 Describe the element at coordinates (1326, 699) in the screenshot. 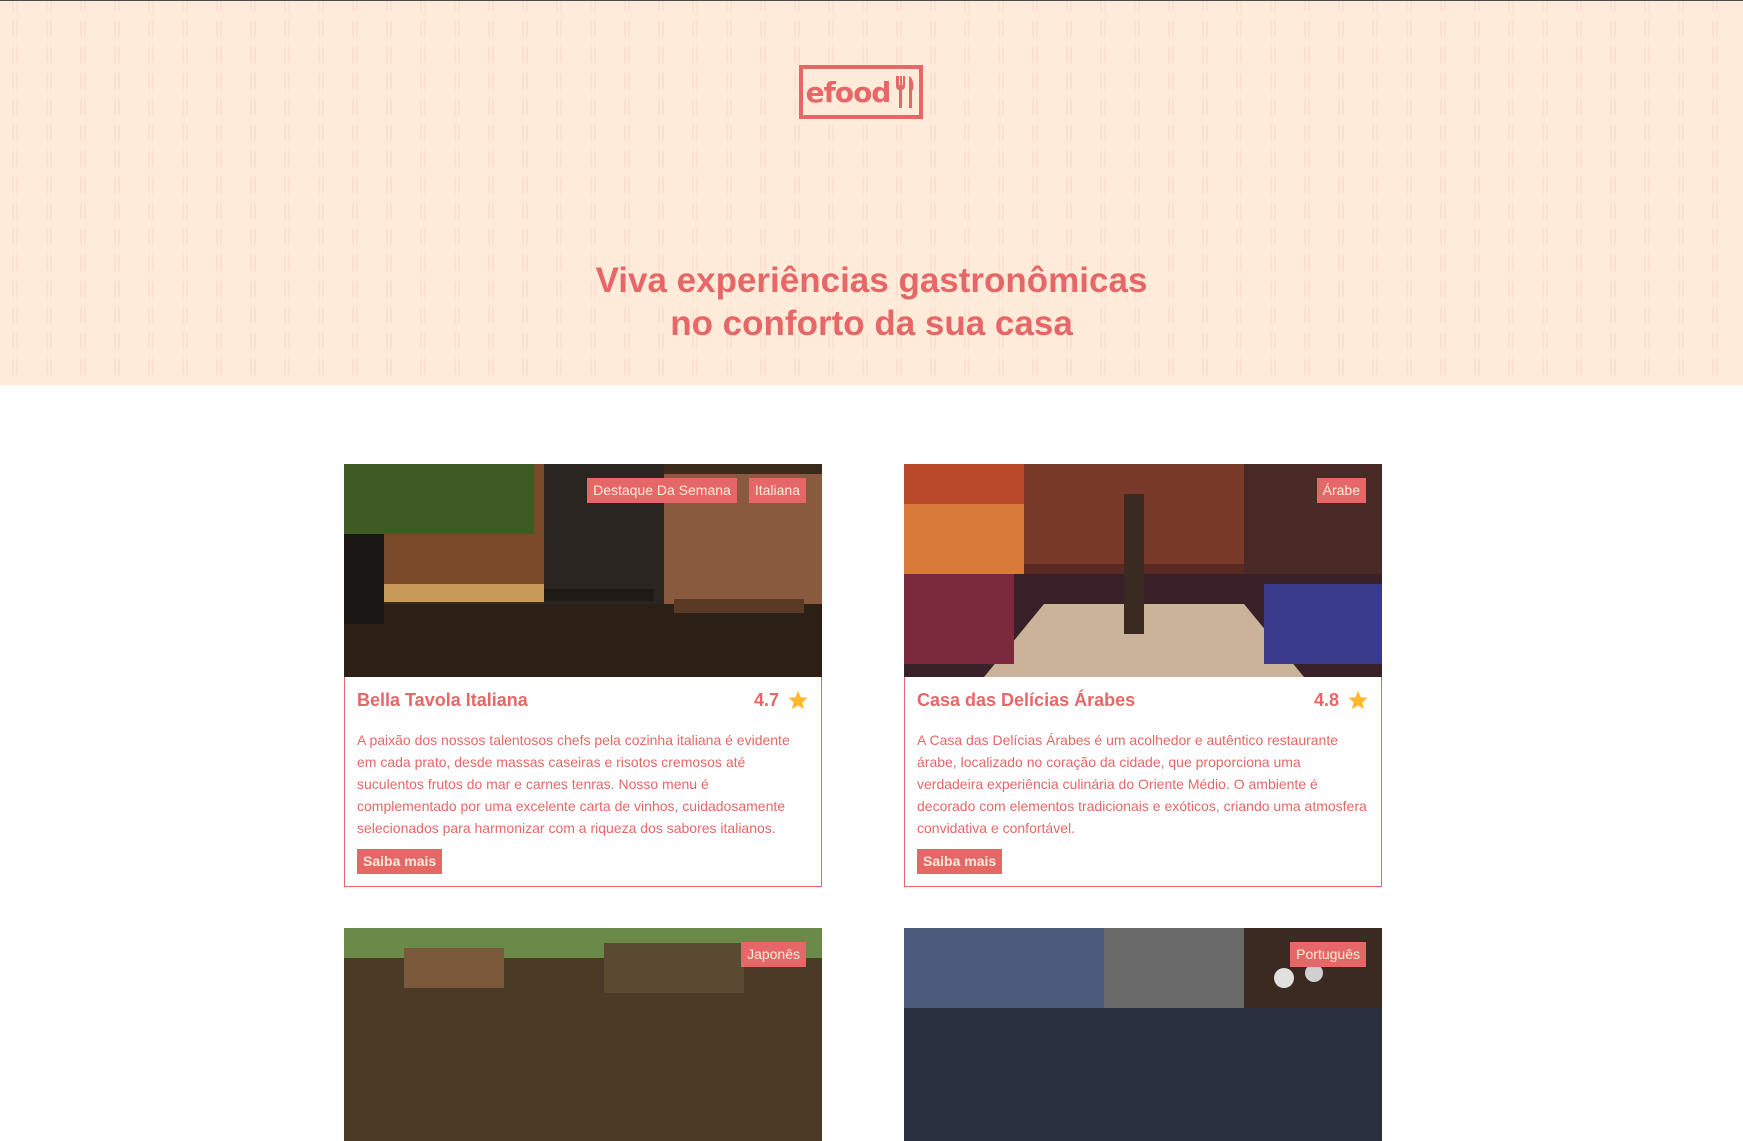

I see `rating-value: 4.8` at that location.